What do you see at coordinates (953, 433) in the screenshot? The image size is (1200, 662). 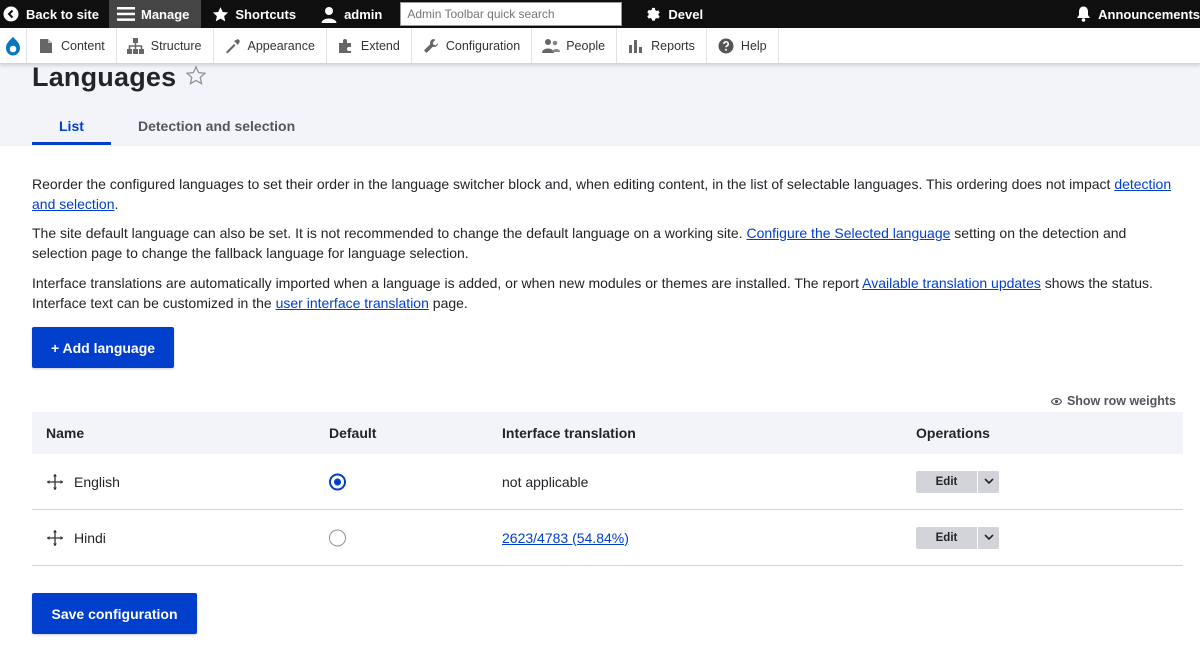 I see `column-header-operations: Operations` at bounding box center [953, 433].